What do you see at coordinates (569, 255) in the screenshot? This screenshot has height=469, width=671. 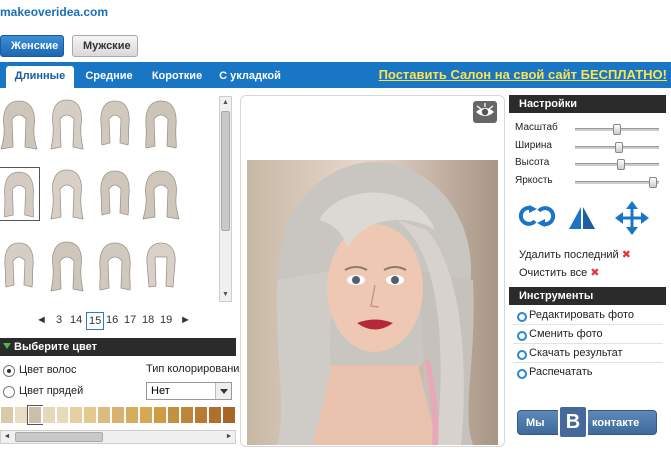 I see `delete-last-label: Удалить последний` at bounding box center [569, 255].